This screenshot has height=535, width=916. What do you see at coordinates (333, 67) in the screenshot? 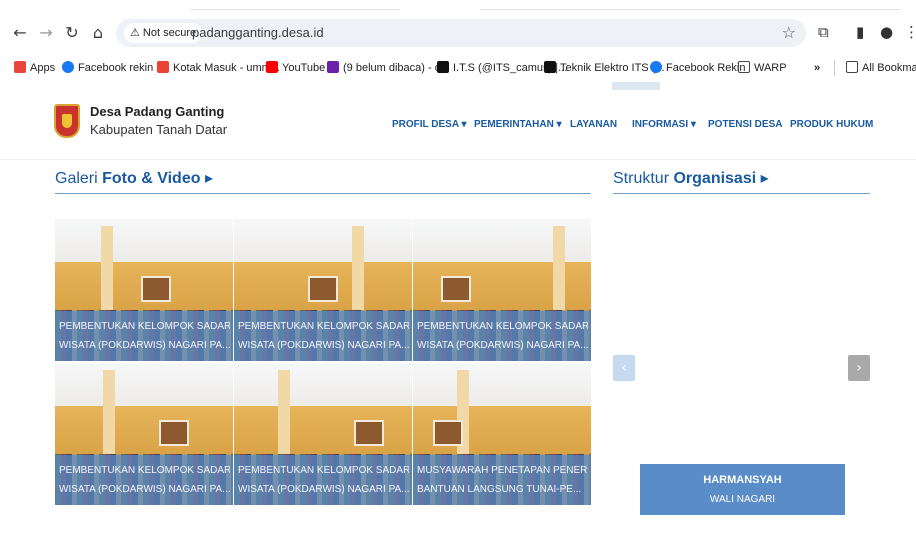
I see `yahoo-icon` at bounding box center [333, 67].